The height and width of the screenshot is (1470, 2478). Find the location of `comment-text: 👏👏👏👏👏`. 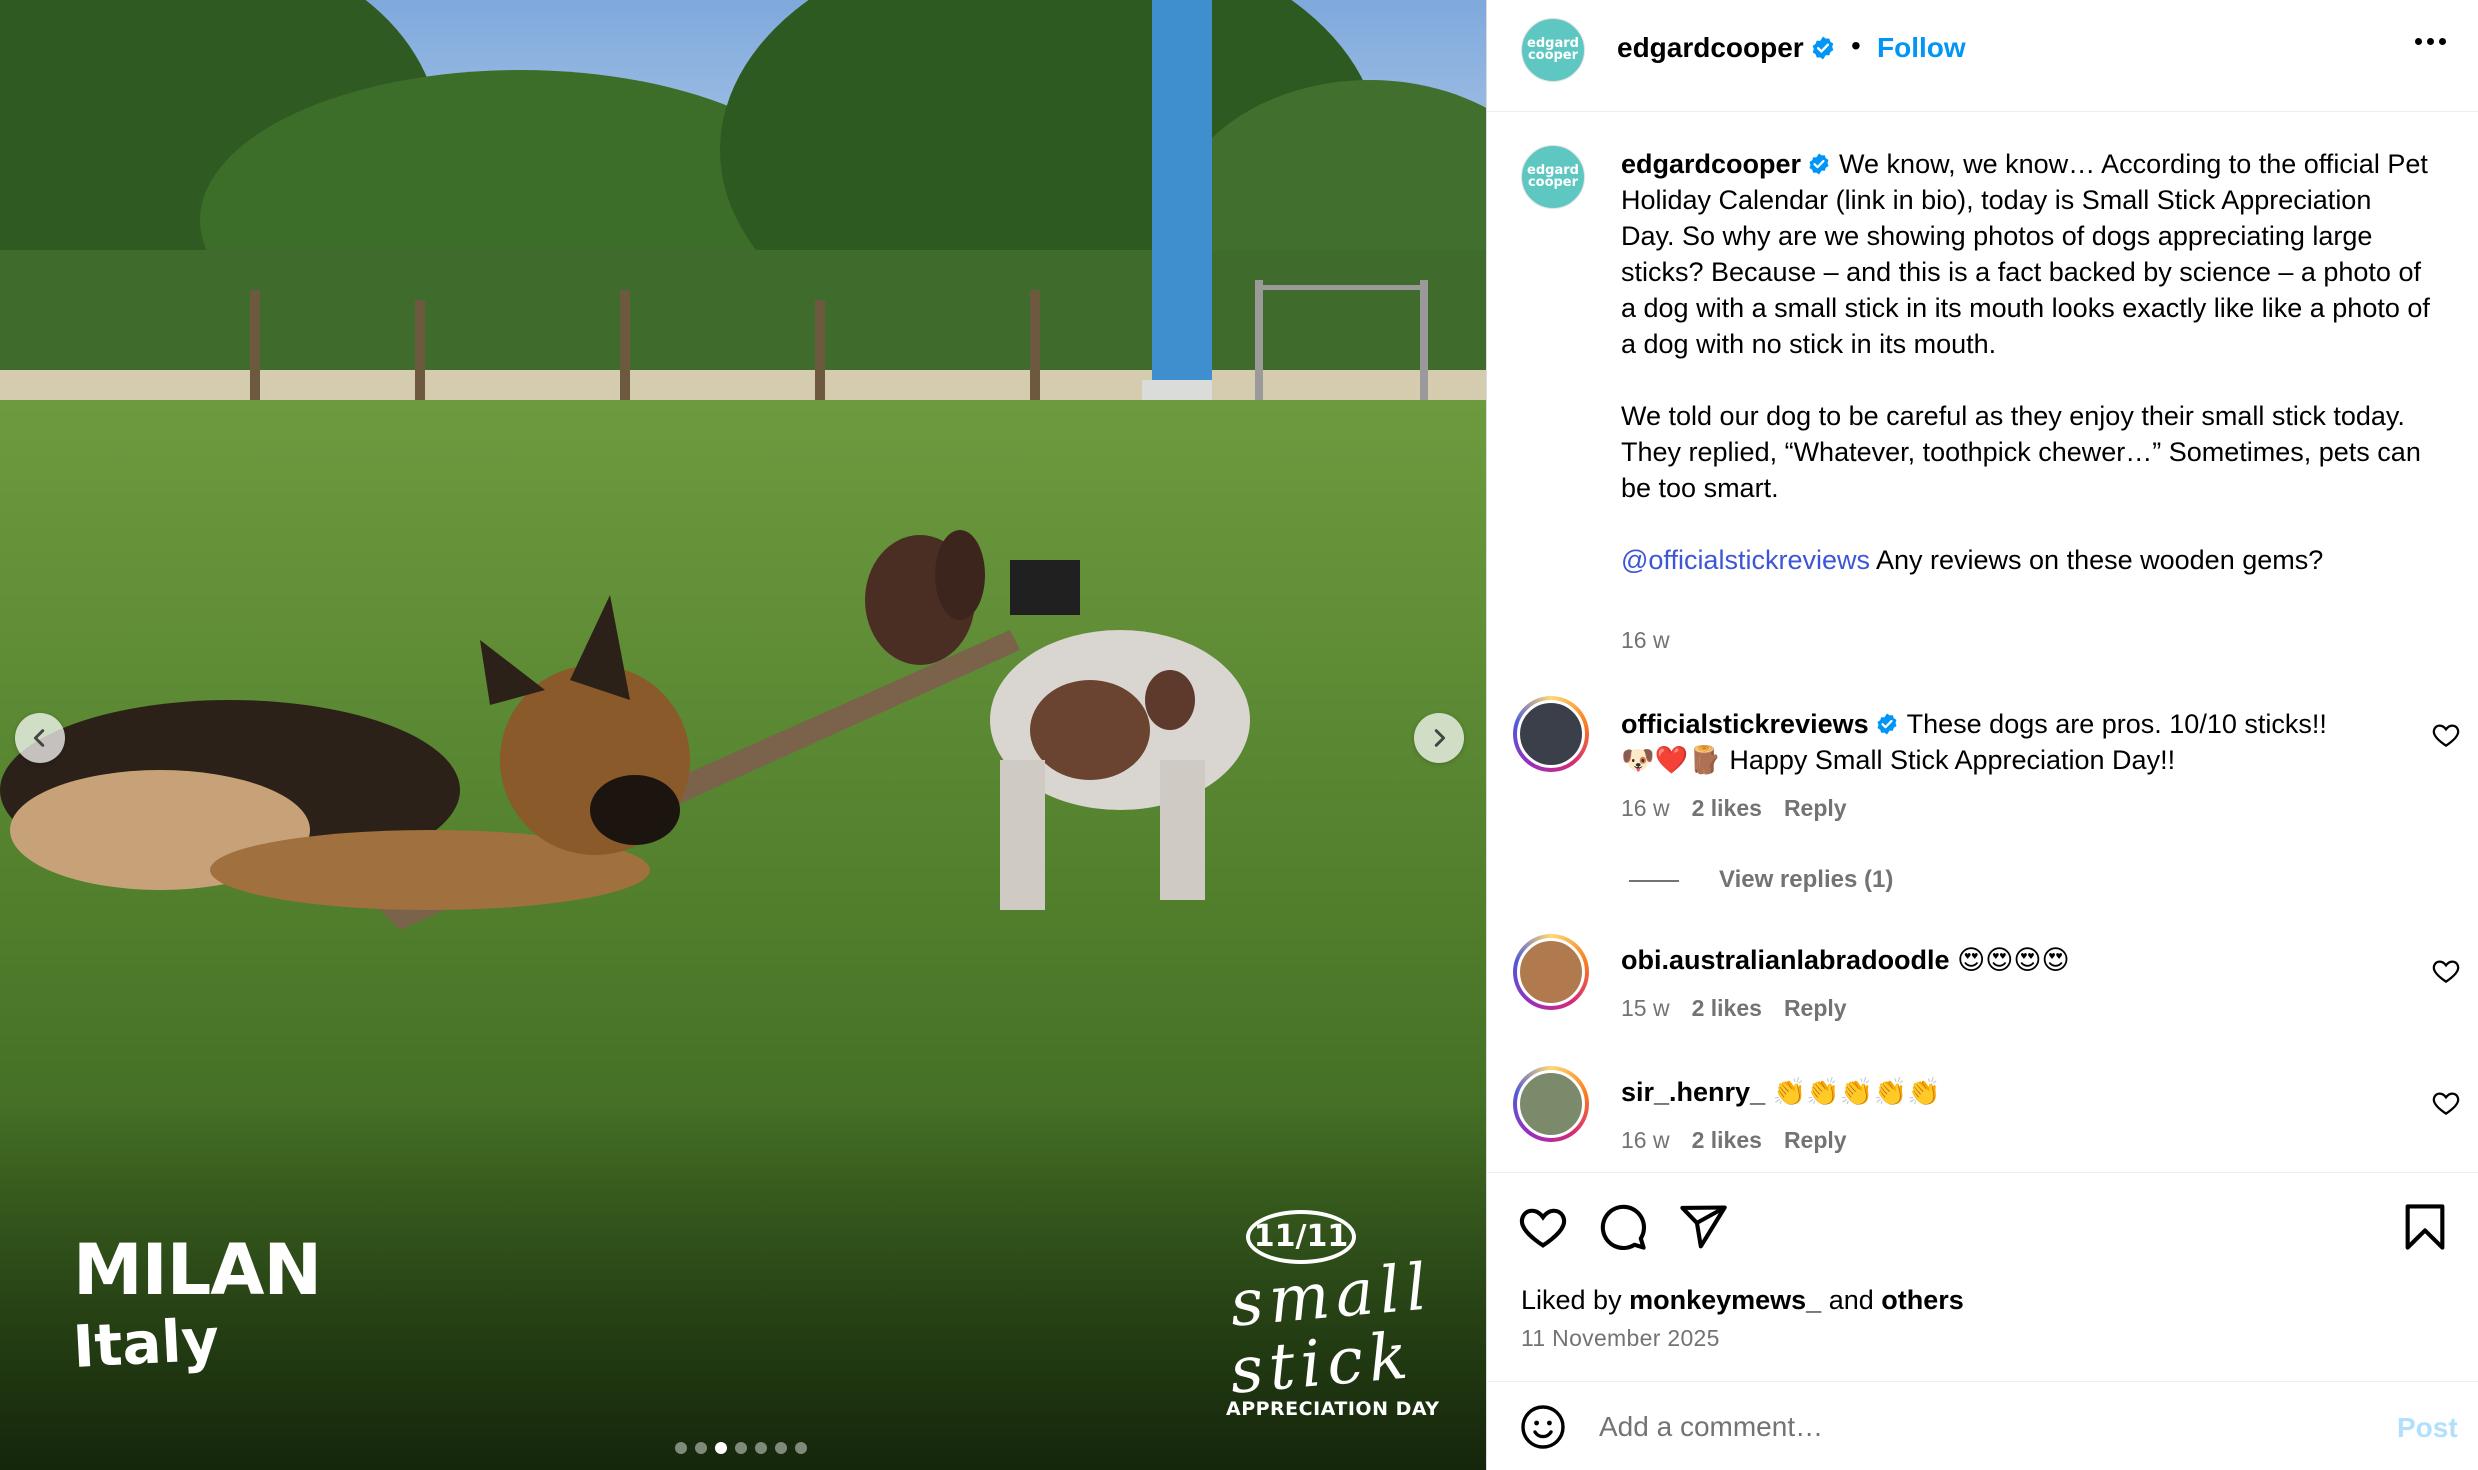

comment-text: 👏👏👏👏👏 is located at coordinates (1856, 1092).